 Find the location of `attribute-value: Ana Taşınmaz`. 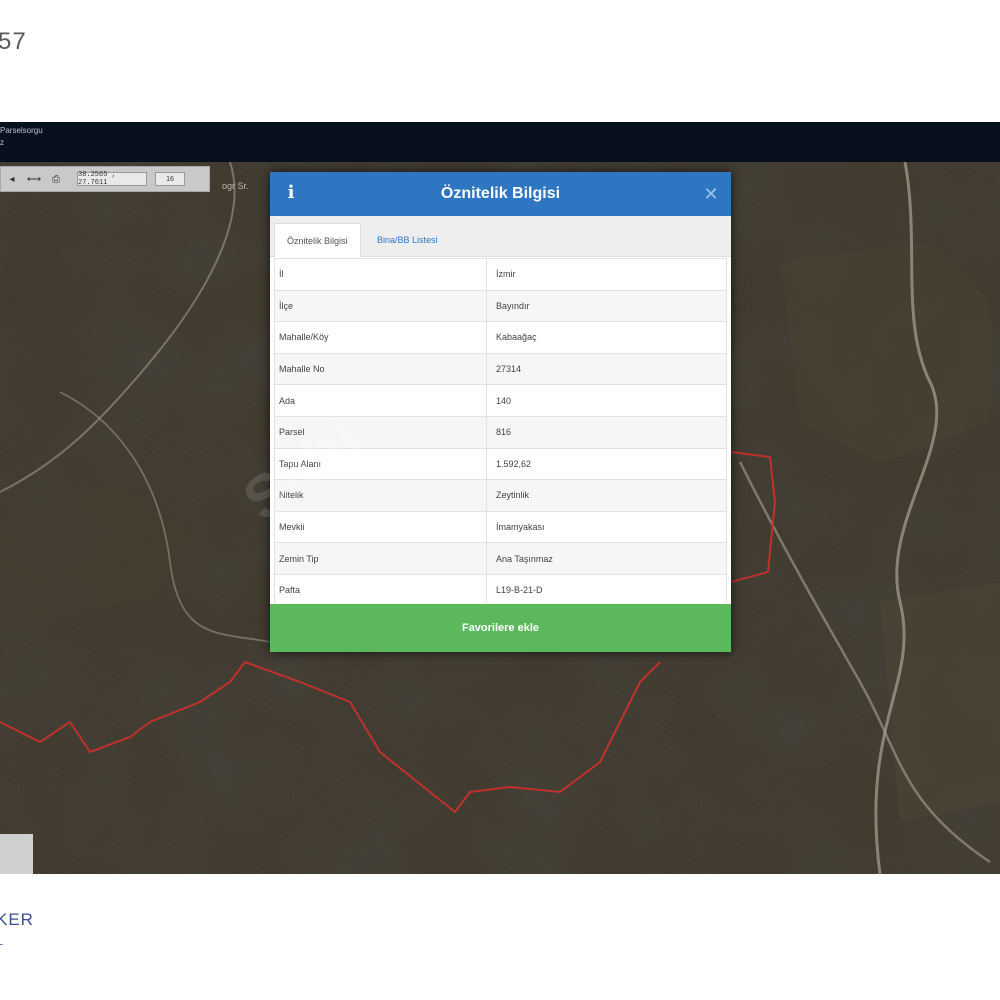

attribute-value: Ana Taşınmaz is located at coordinates (606, 558).